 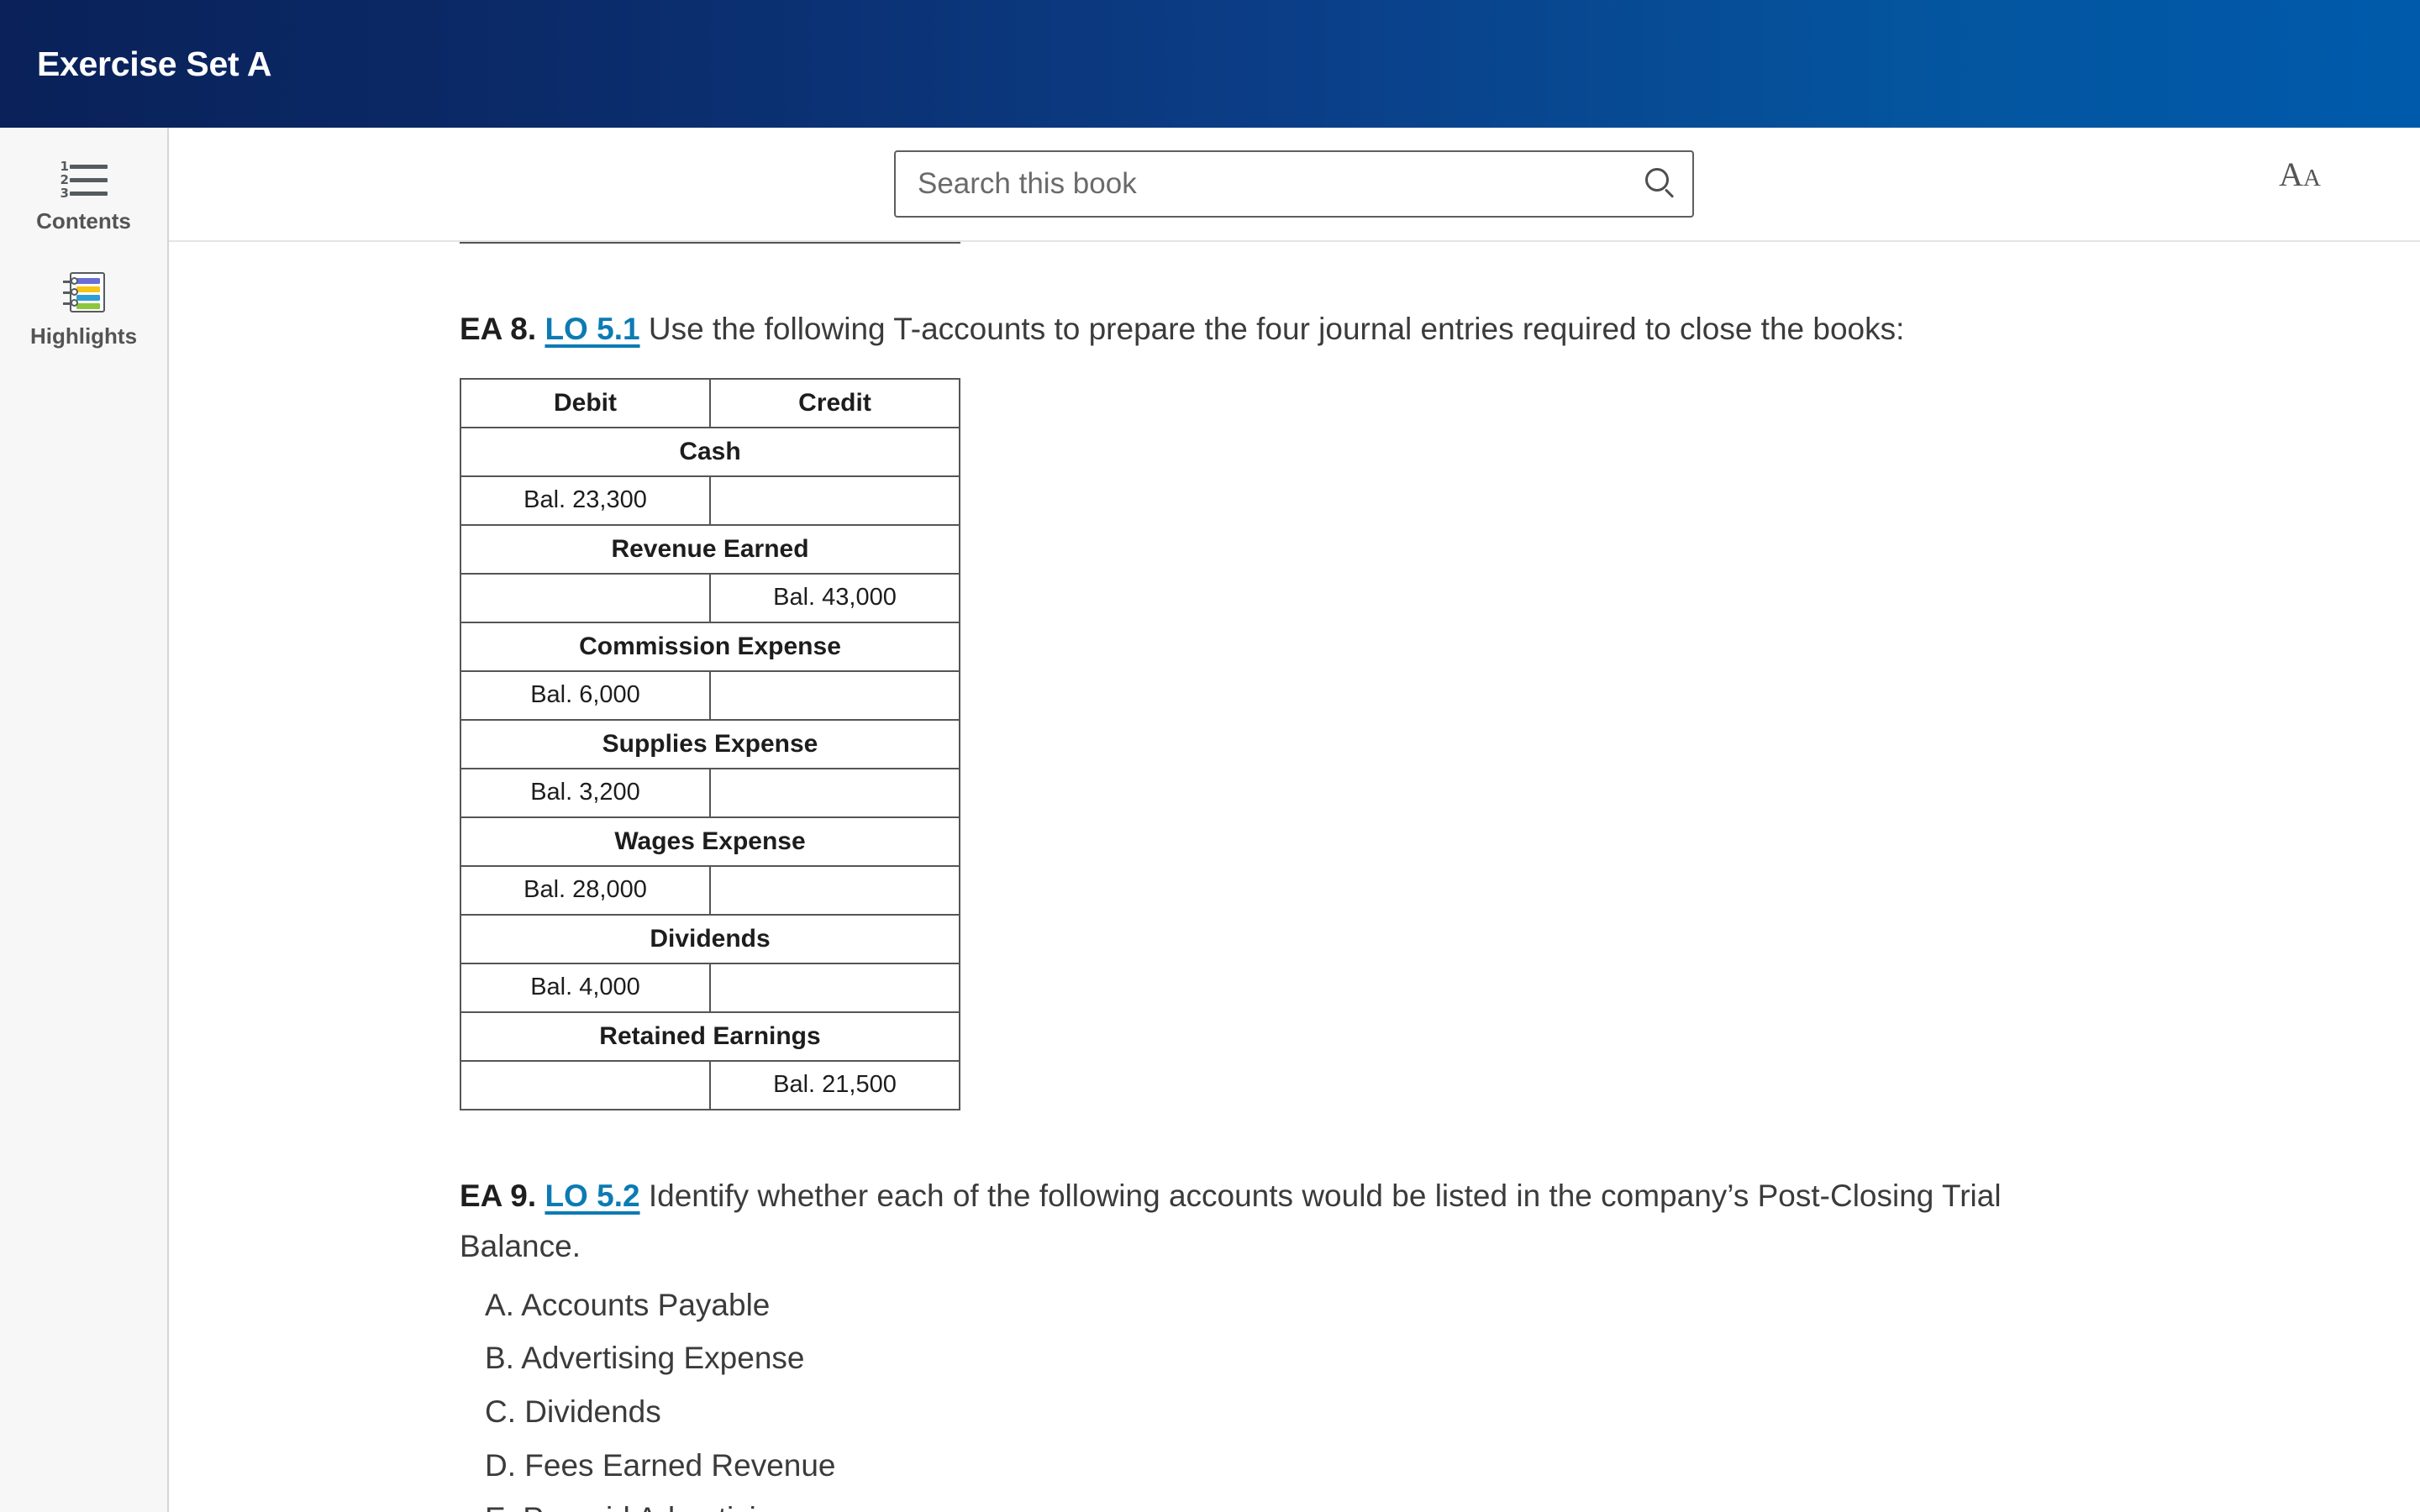 I want to click on table-row-account: Retained Earnings, so click(x=710, y=1036).